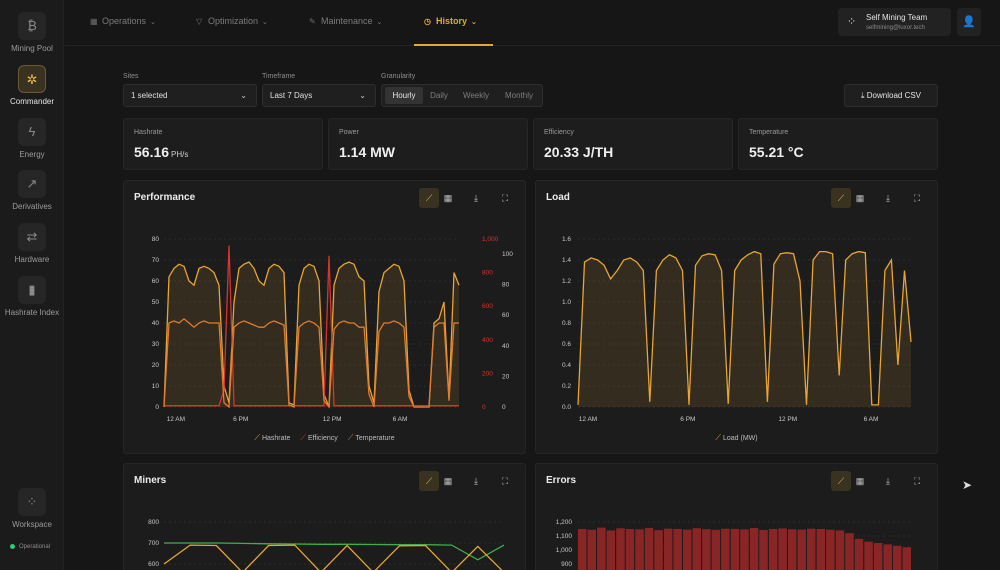 The width and height of the screenshot is (1000, 570). What do you see at coordinates (566, 281) in the screenshot?
I see `y-tick-label: 1.2` at bounding box center [566, 281].